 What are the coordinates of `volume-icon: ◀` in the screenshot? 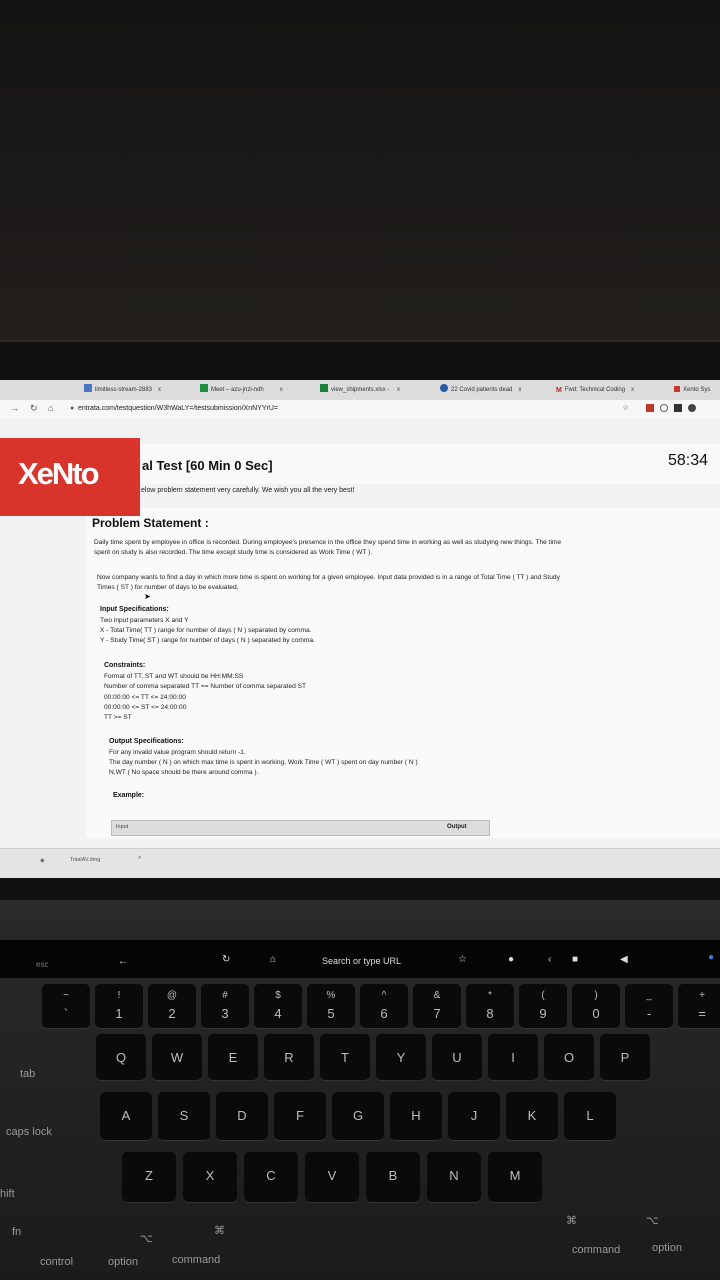 It's located at (624, 959).